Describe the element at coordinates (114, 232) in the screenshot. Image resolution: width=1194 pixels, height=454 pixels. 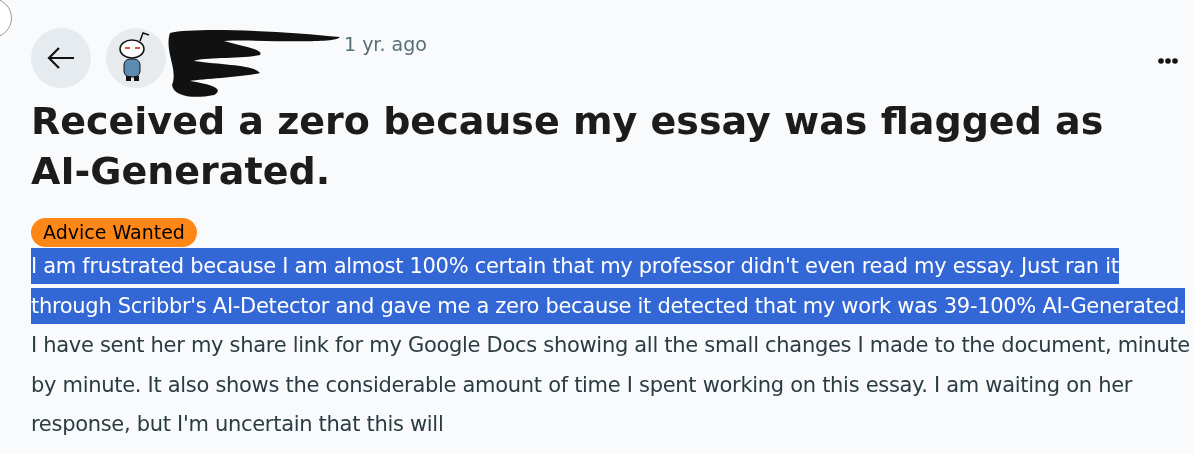
I see `post-flair: Advice Wanted` at that location.